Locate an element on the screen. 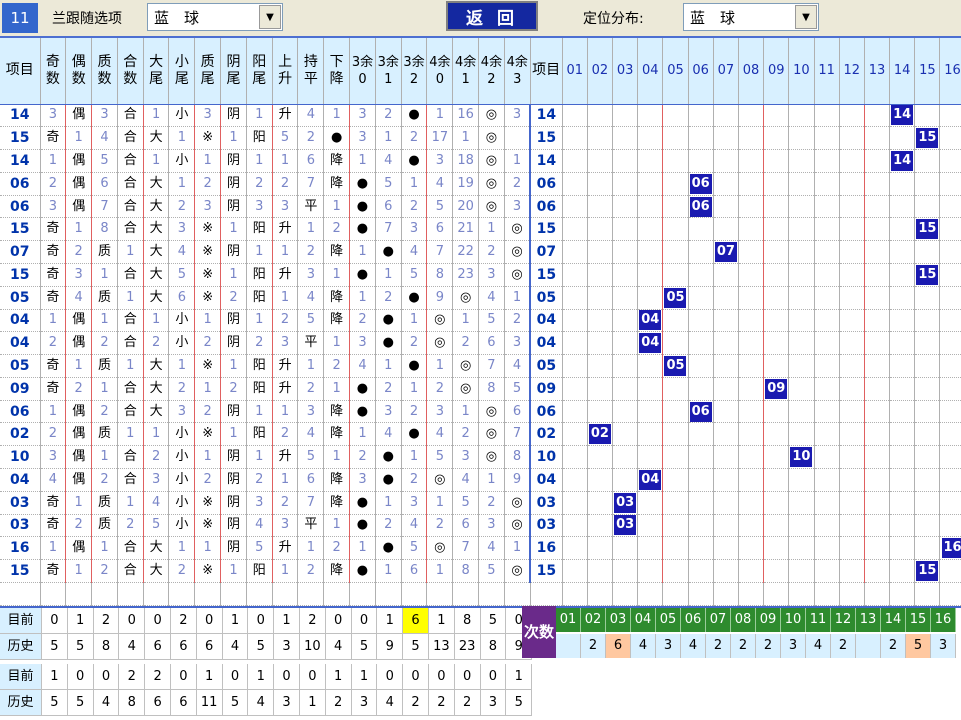 The width and height of the screenshot is (961, 720). row-item: 07 is located at coordinates (20, 252).